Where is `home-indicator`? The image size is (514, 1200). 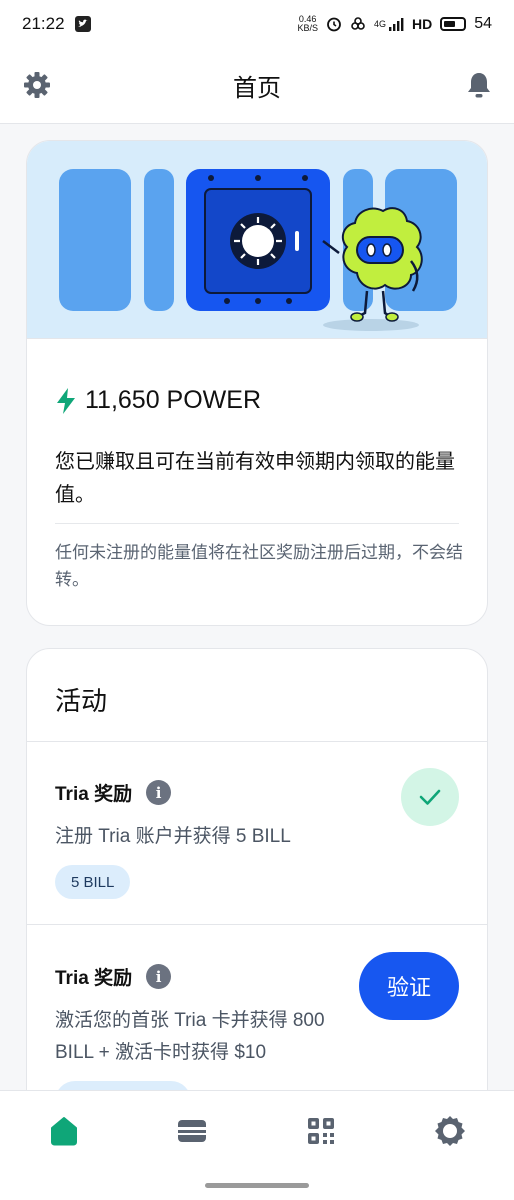 home-indicator is located at coordinates (257, 1185).